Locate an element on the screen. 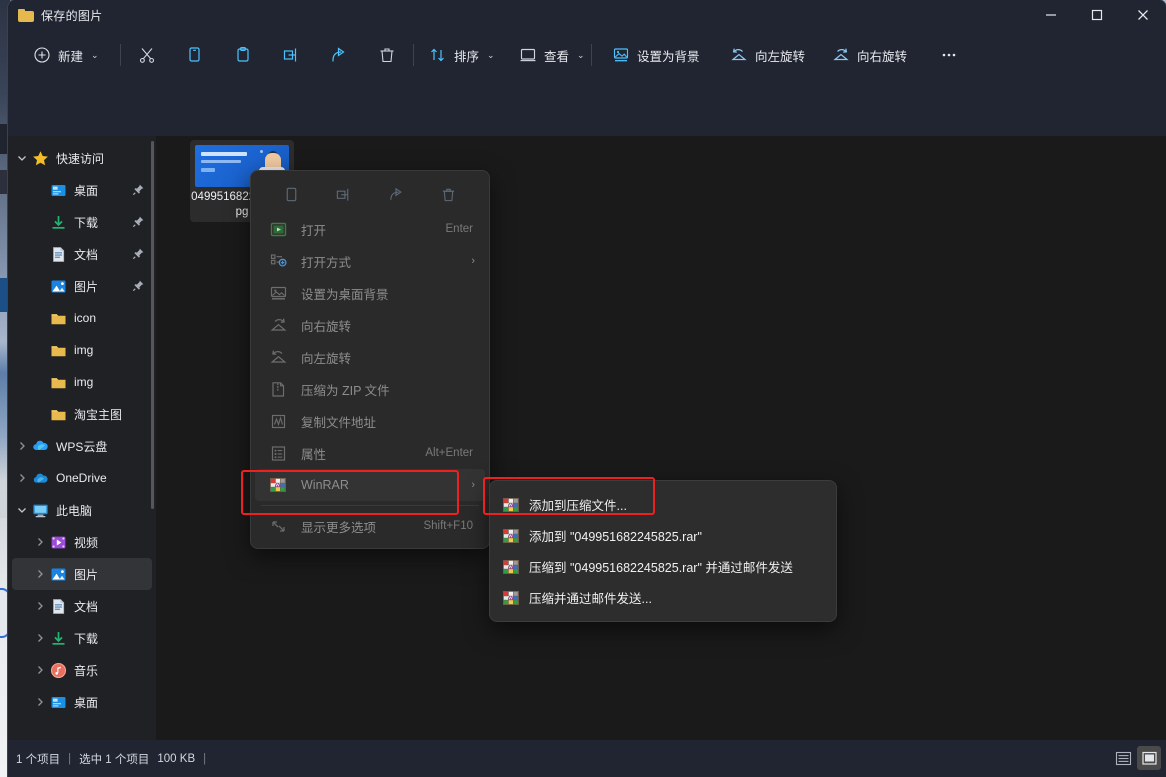  close-button is located at coordinates (1143, 15).